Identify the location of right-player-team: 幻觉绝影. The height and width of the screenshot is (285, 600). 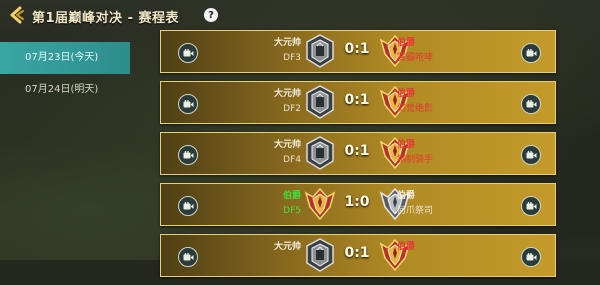
(415, 109).